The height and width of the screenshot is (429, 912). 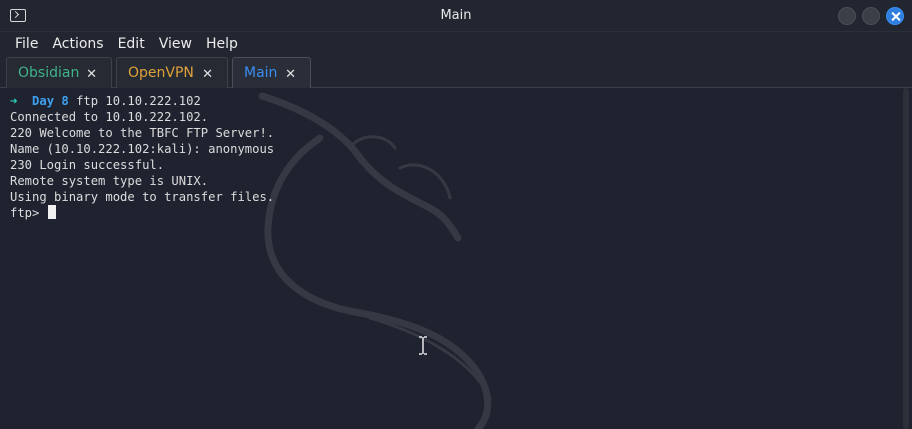 What do you see at coordinates (895, 16) in the screenshot?
I see `close-window-button` at bounding box center [895, 16].